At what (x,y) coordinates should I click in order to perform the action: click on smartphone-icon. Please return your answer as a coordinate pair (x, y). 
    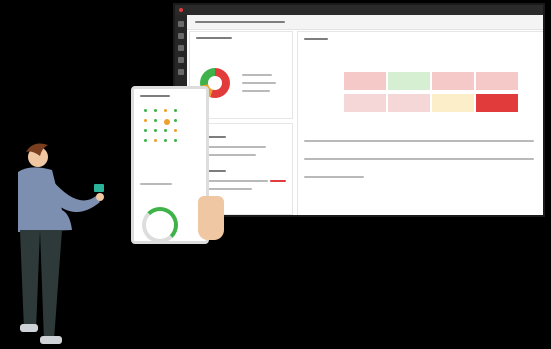
    Looking at the image, I should click on (99, 188).